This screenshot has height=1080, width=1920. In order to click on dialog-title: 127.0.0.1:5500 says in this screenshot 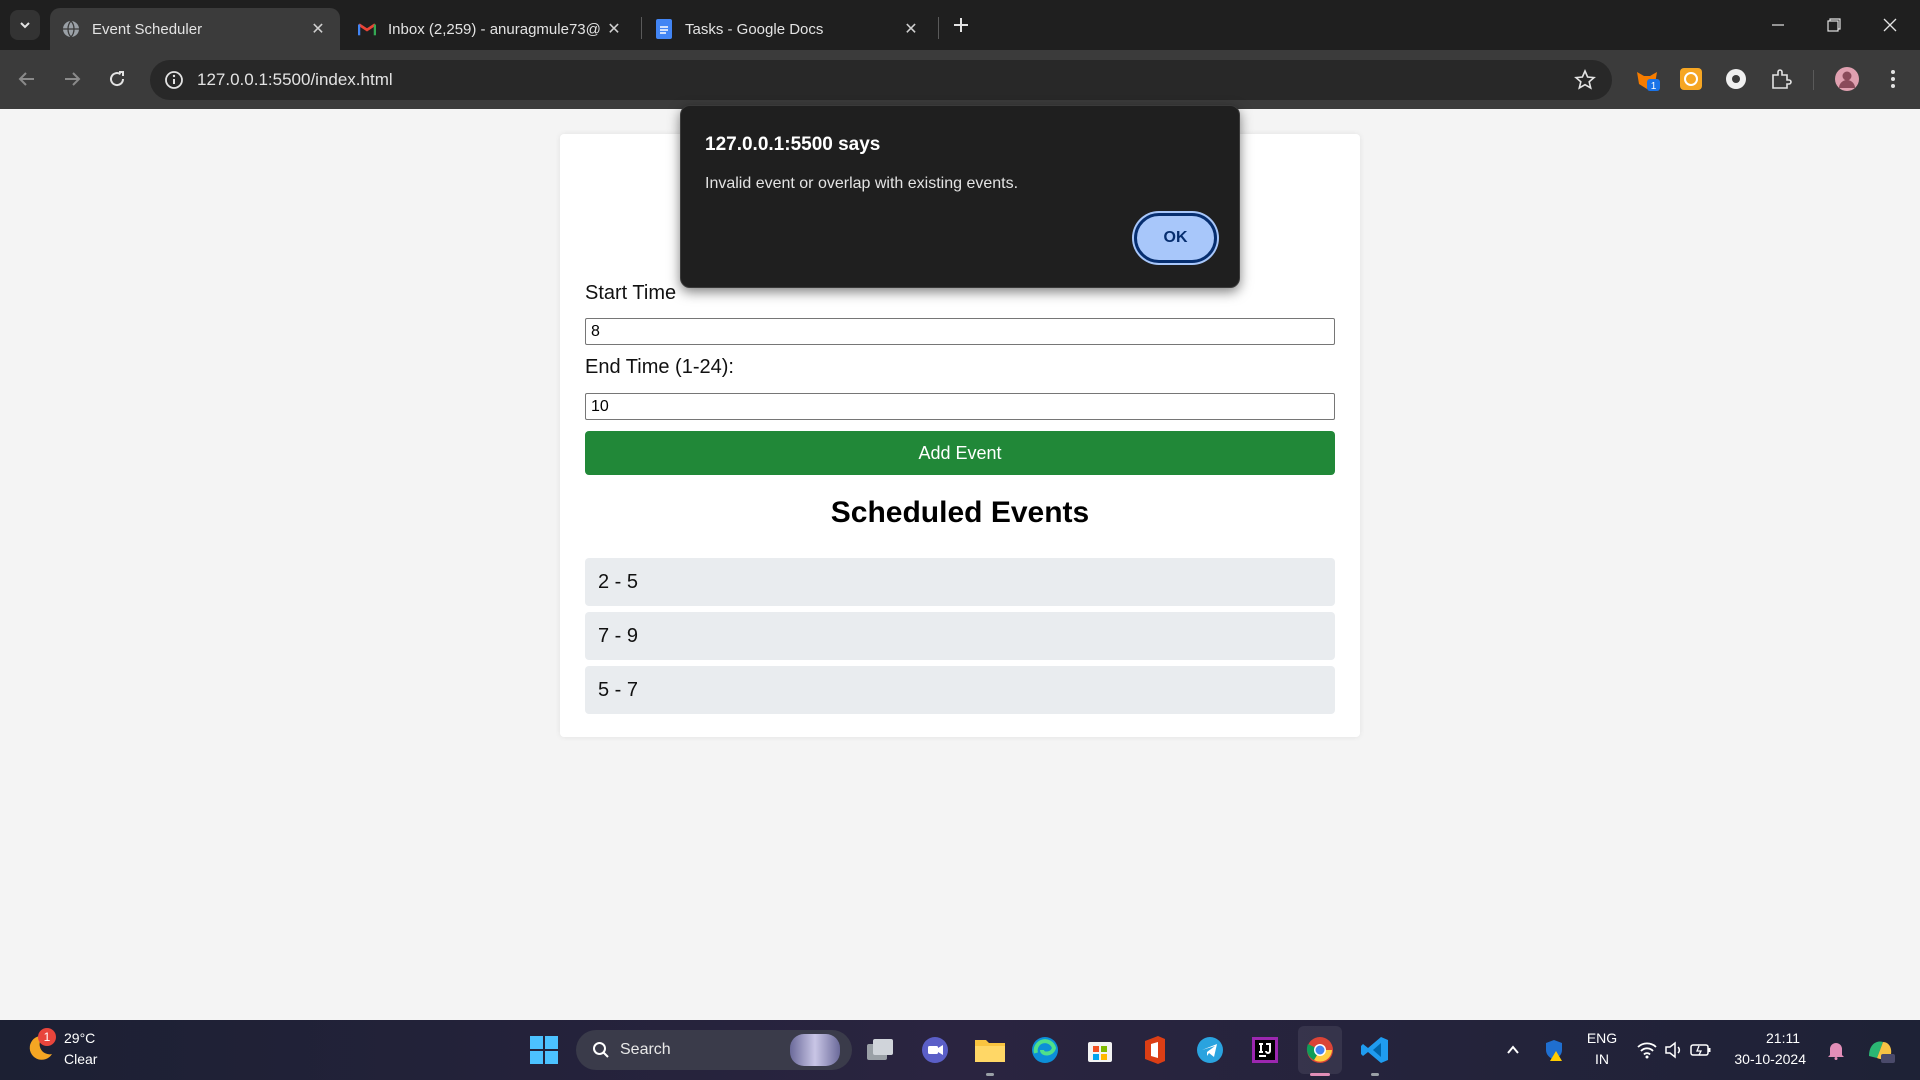, I will do `click(793, 144)`.